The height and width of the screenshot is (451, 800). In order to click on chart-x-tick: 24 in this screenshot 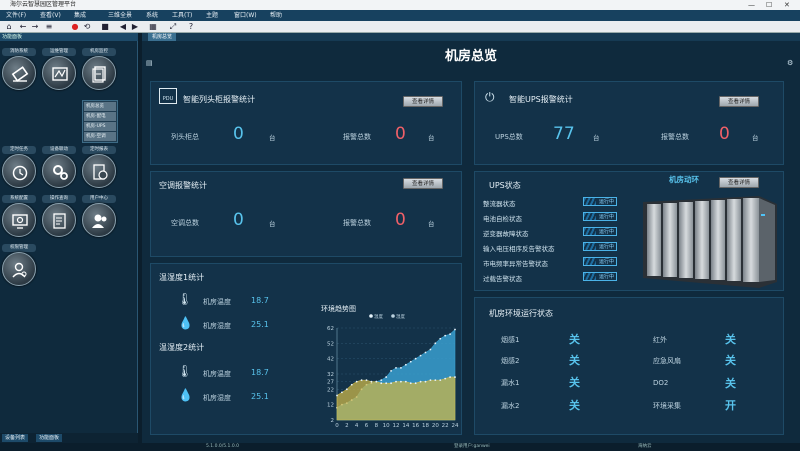, I will do `click(455, 426)`.